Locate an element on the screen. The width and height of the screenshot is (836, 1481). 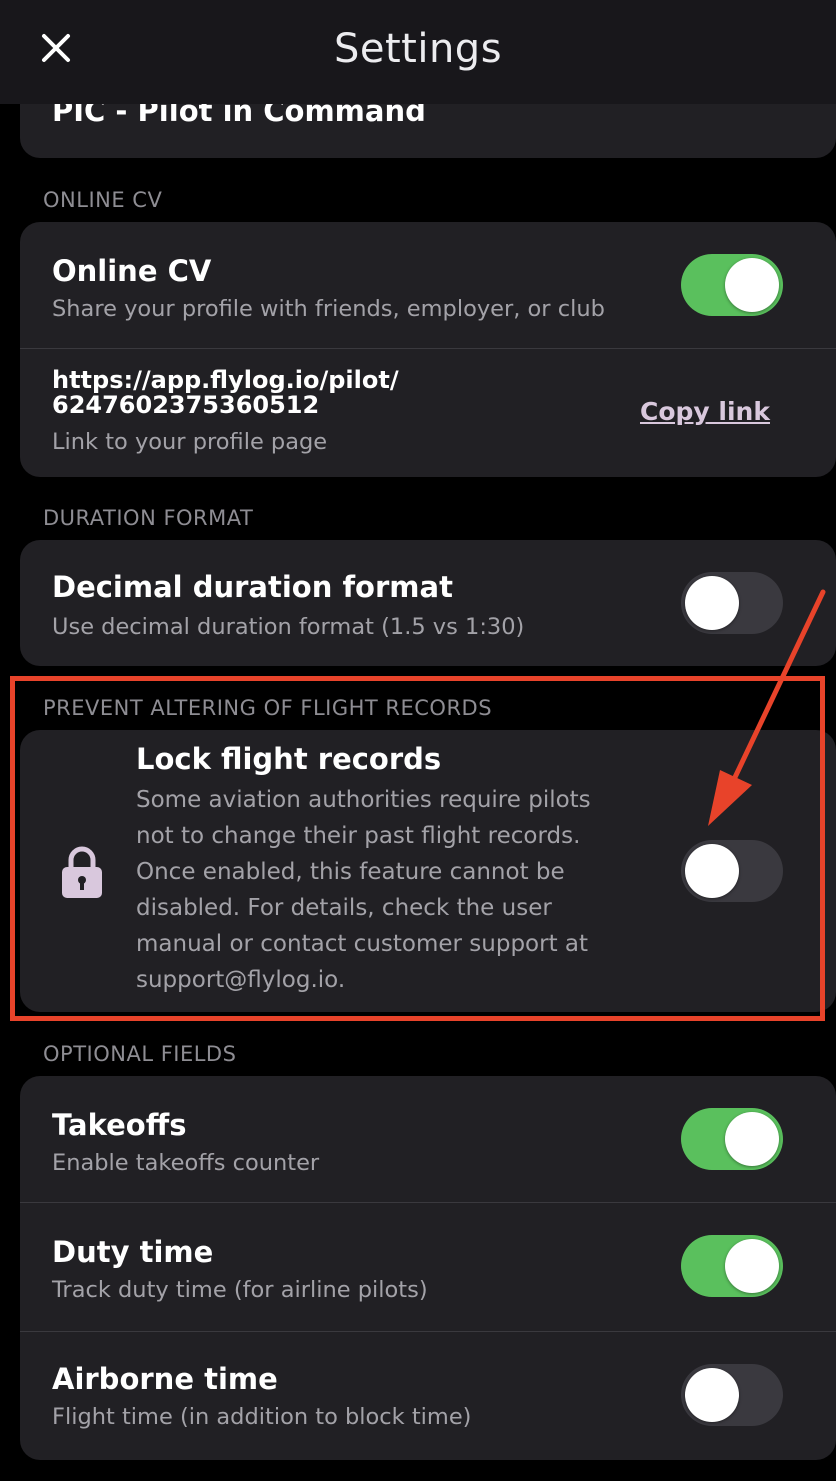
airborne-time-toggle is located at coordinates (732, 1395).